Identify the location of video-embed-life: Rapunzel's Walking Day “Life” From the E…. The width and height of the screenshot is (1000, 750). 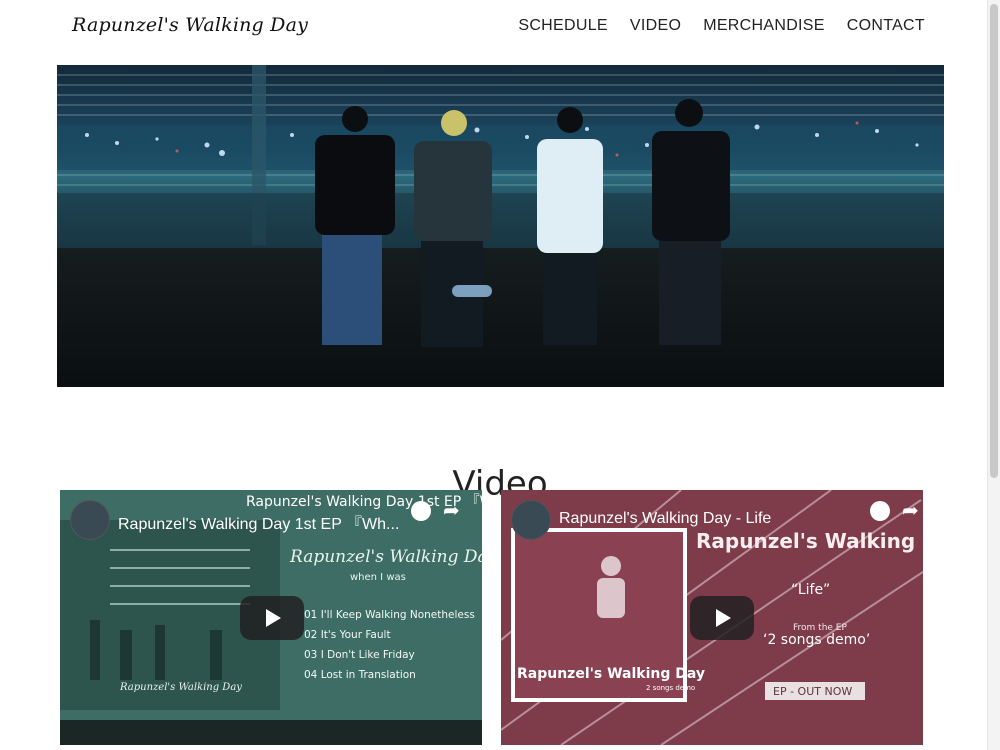
(712, 617).